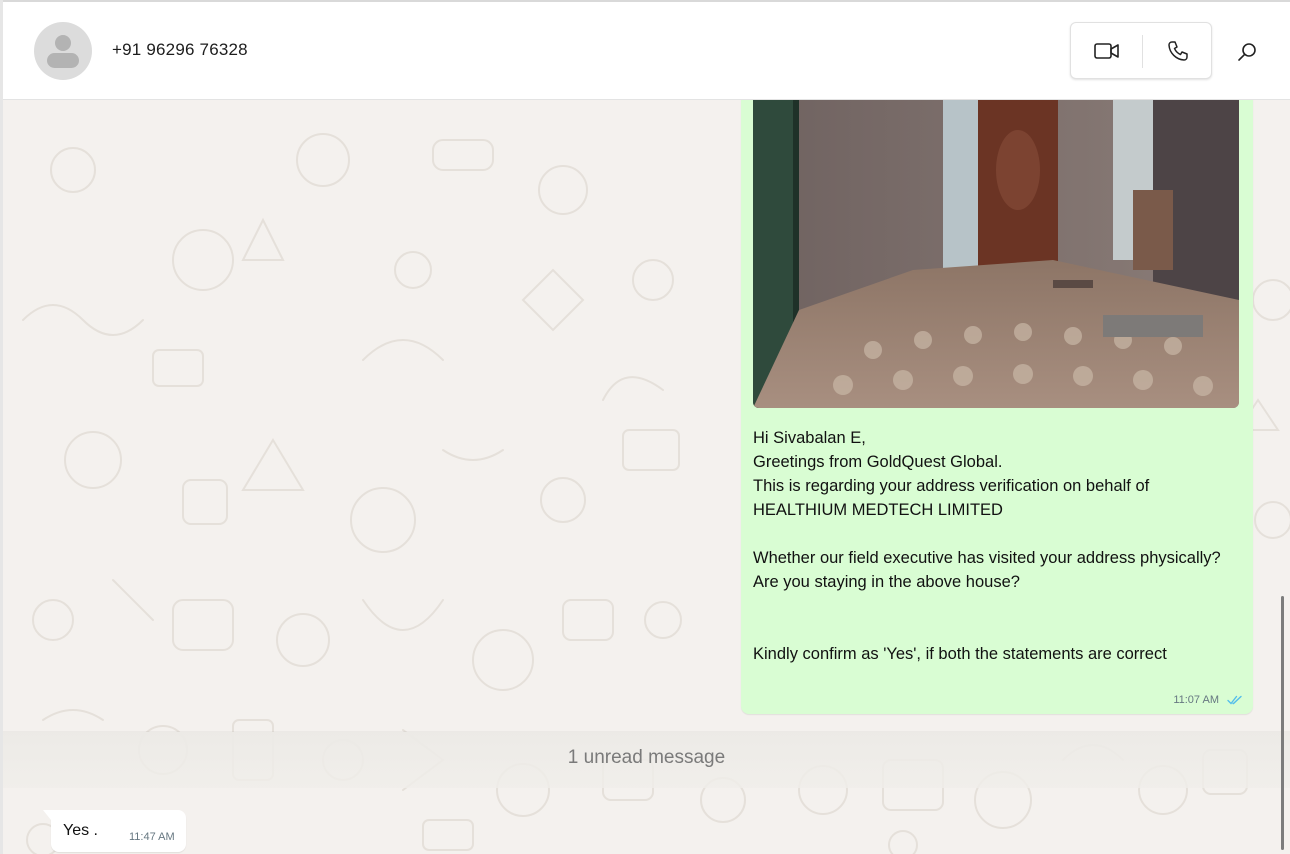  I want to click on phone-icon, so click(1178, 50).